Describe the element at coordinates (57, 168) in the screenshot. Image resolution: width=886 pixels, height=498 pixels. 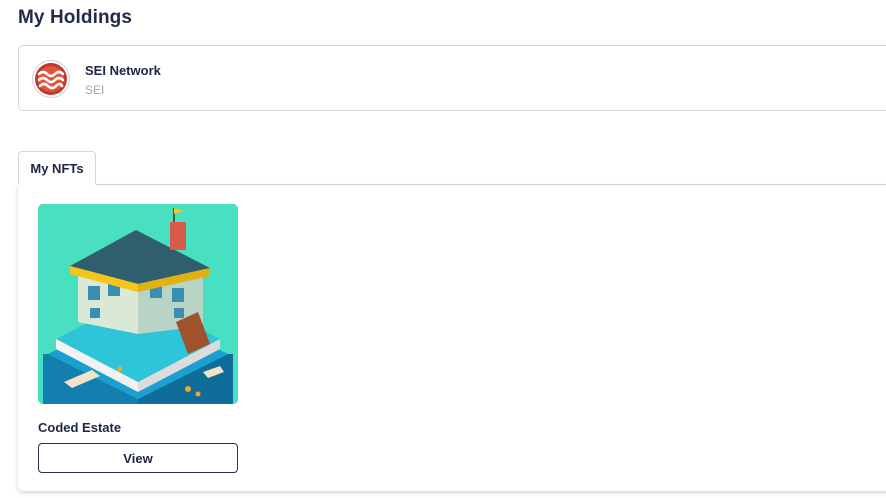
I see `tab-my-nfts: My NFTs` at that location.